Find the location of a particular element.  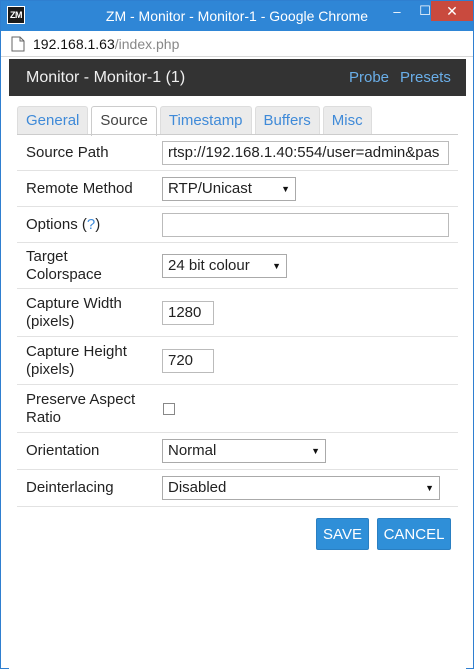

row-capture-height: Capture Height (pixels) 720 is located at coordinates (237, 361).